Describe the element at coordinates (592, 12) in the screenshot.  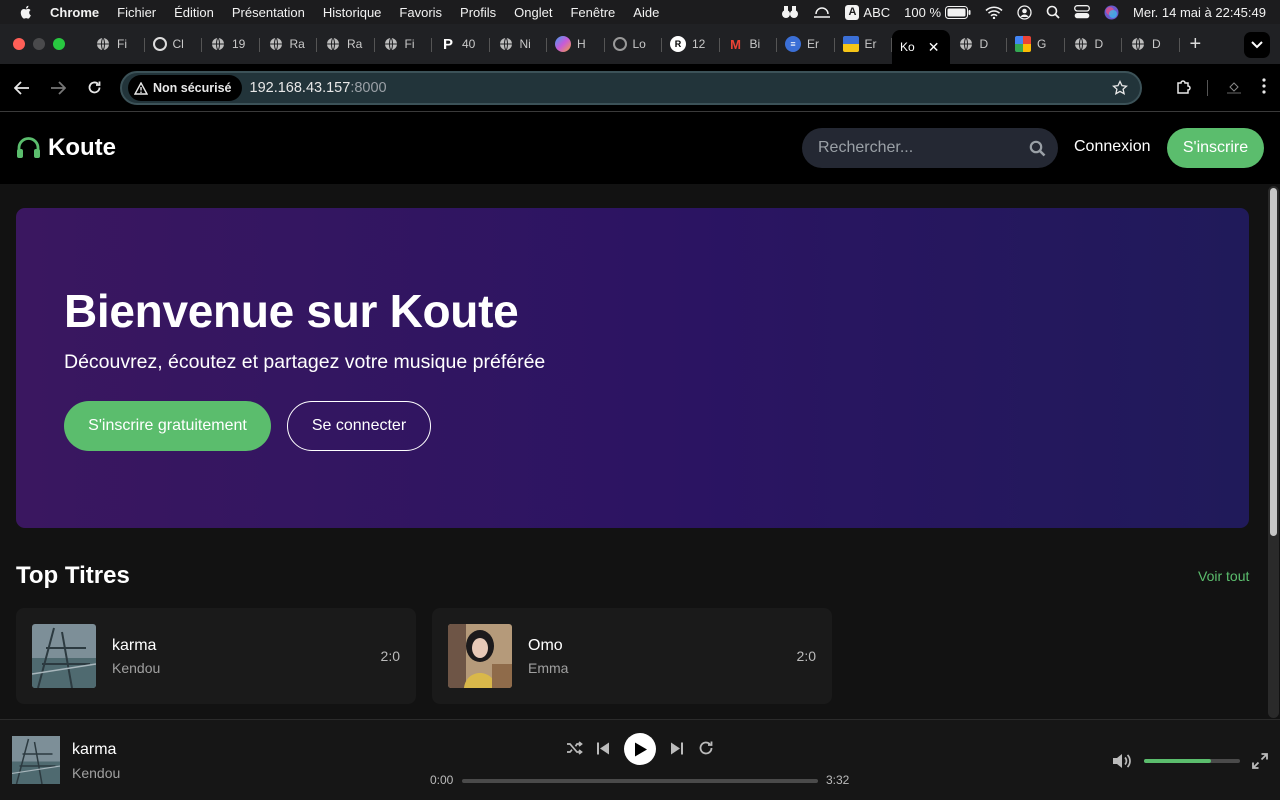
I see `menu-fenetre: Fenêtre` at that location.